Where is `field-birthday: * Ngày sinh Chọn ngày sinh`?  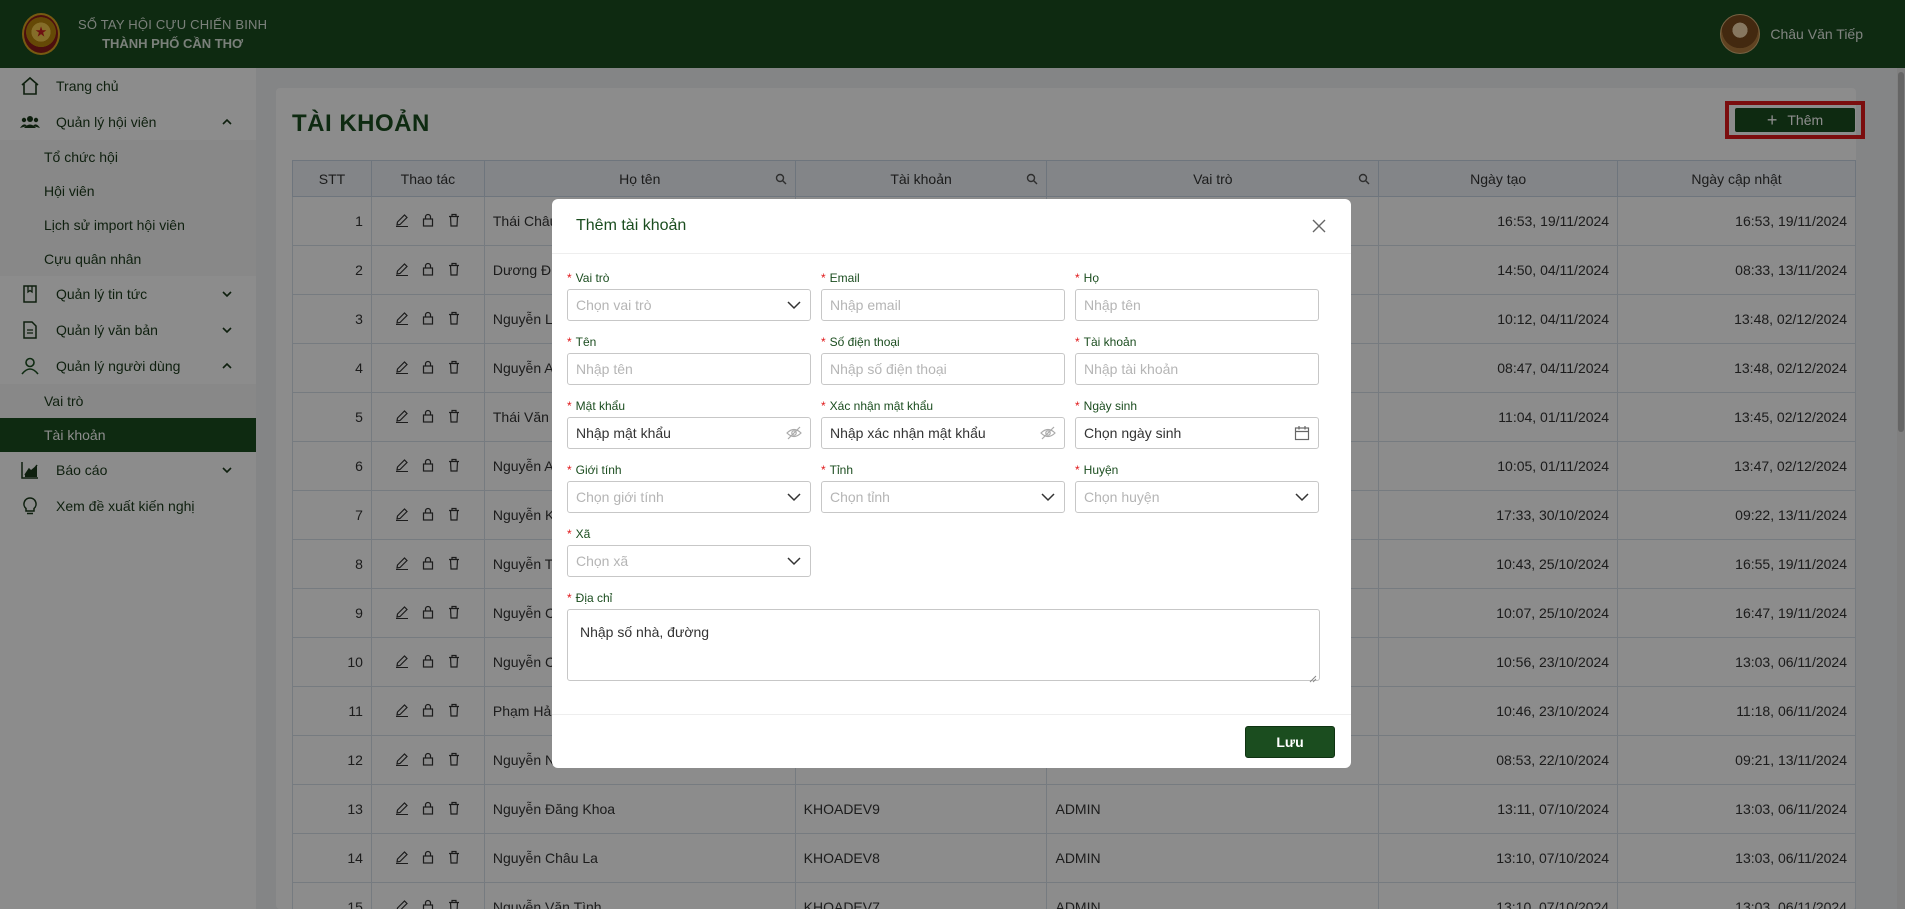 field-birthday: * Ngày sinh Chọn ngày sinh is located at coordinates (1197, 424).